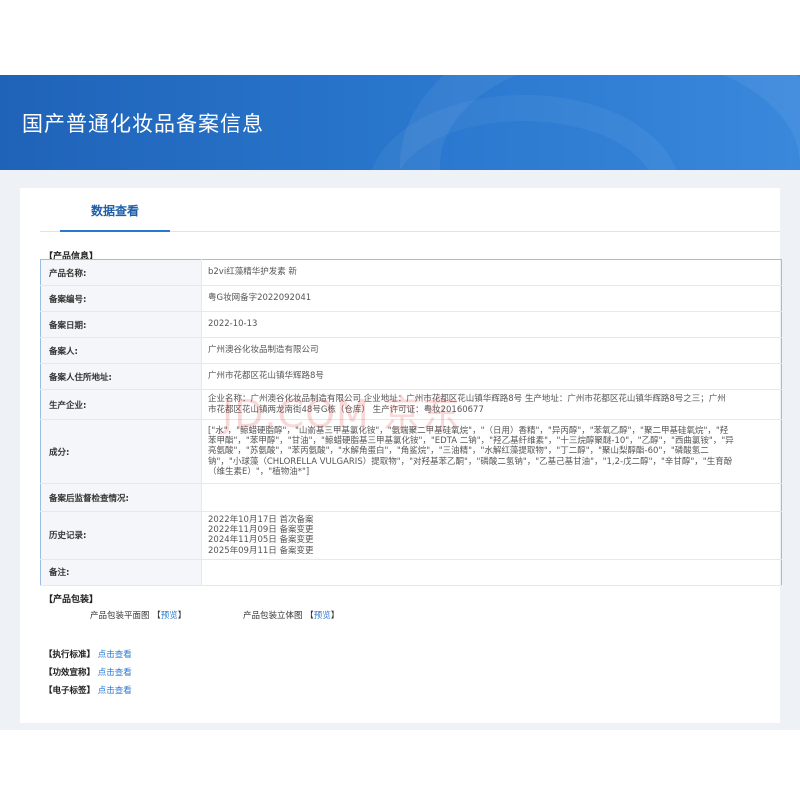 The image size is (800, 800). What do you see at coordinates (121, 572) in the screenshot?
I see `info-row-label: 备注:` at bounding box center [121, 572].